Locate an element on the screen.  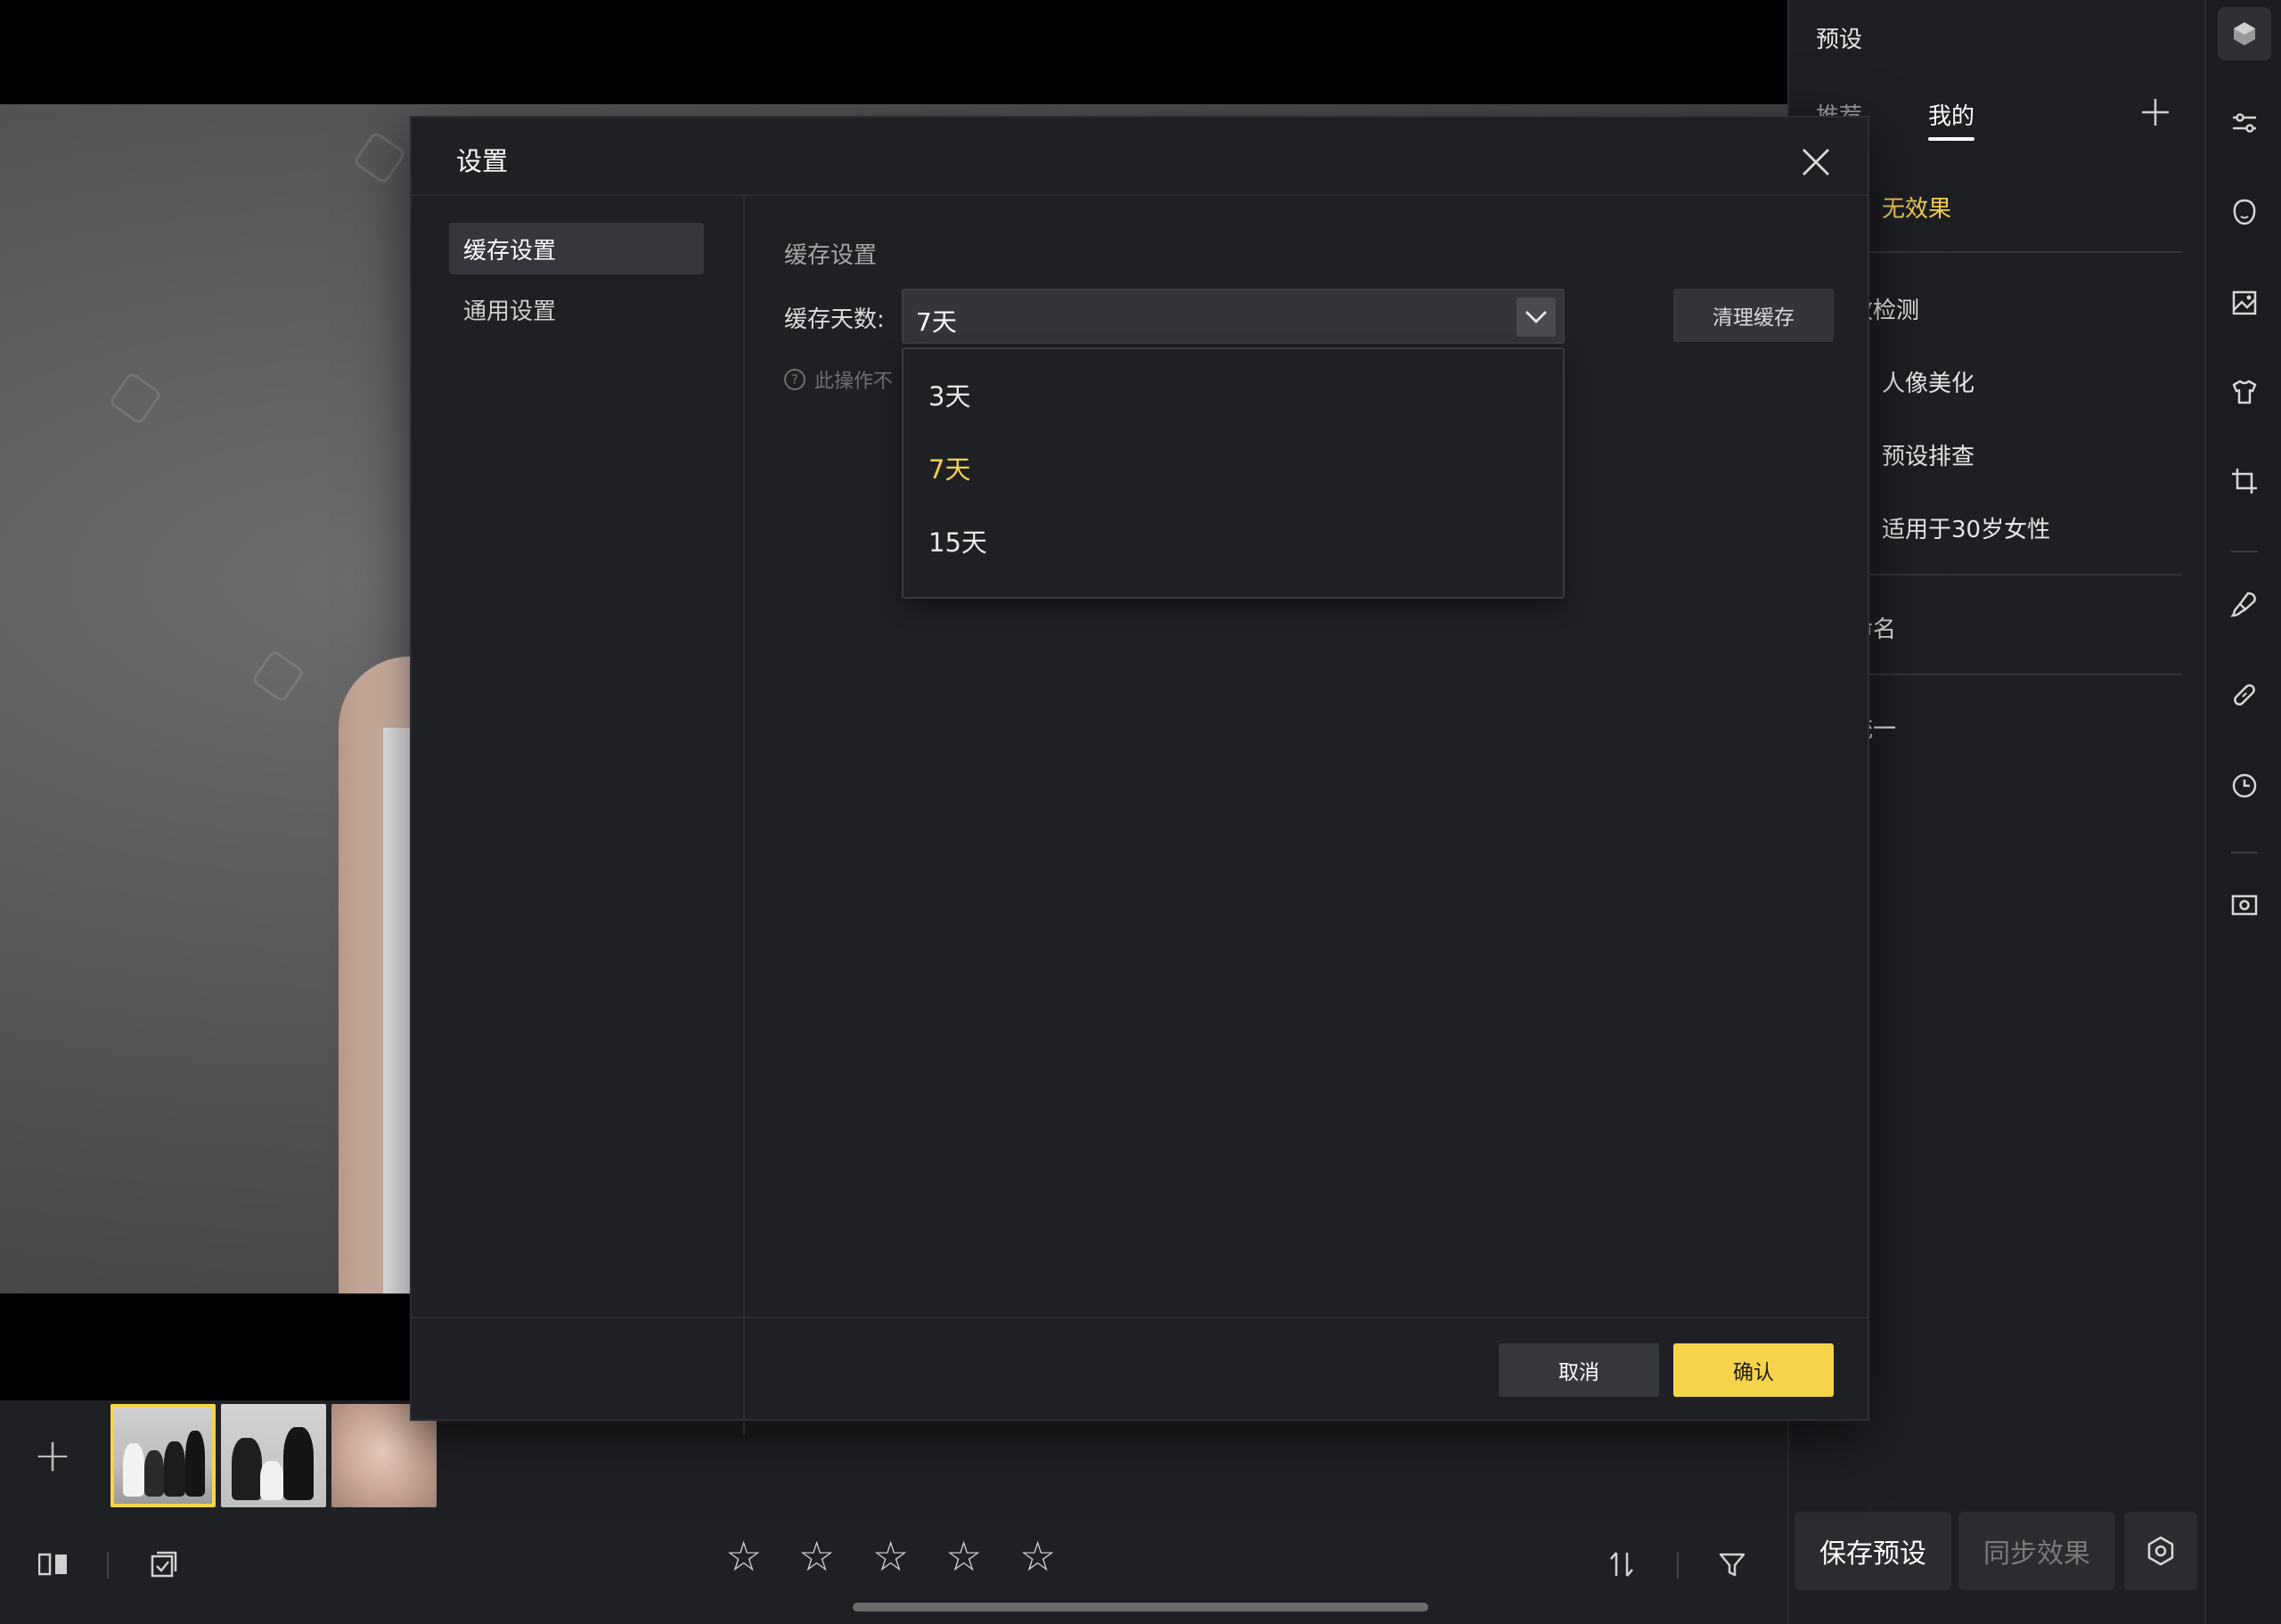
brush-icon is located at coordinates (2244, 604).